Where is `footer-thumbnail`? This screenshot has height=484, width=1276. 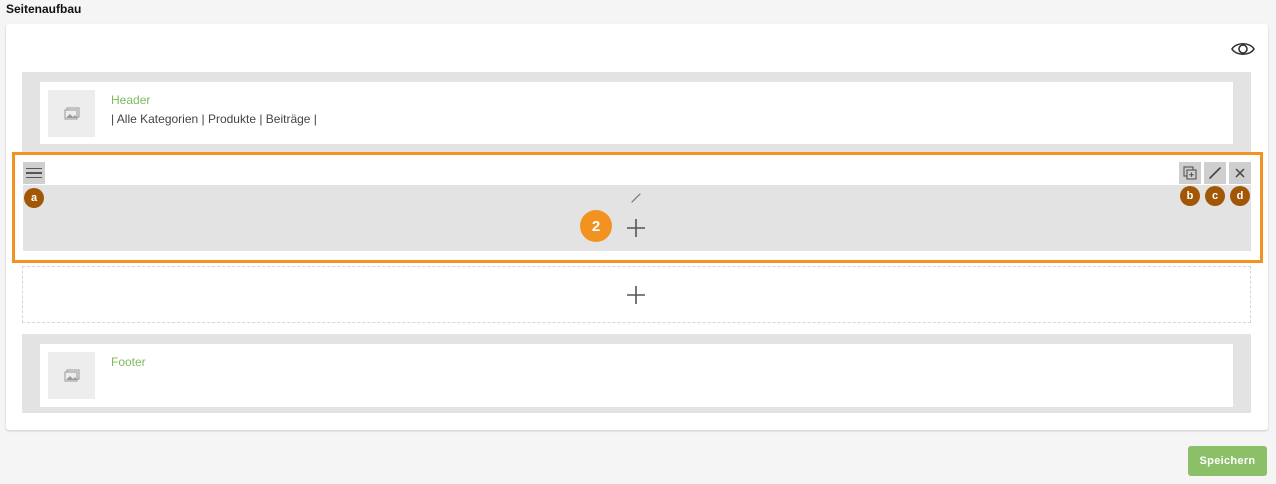 footer-thumbnail is located at coordinates (71, 375).